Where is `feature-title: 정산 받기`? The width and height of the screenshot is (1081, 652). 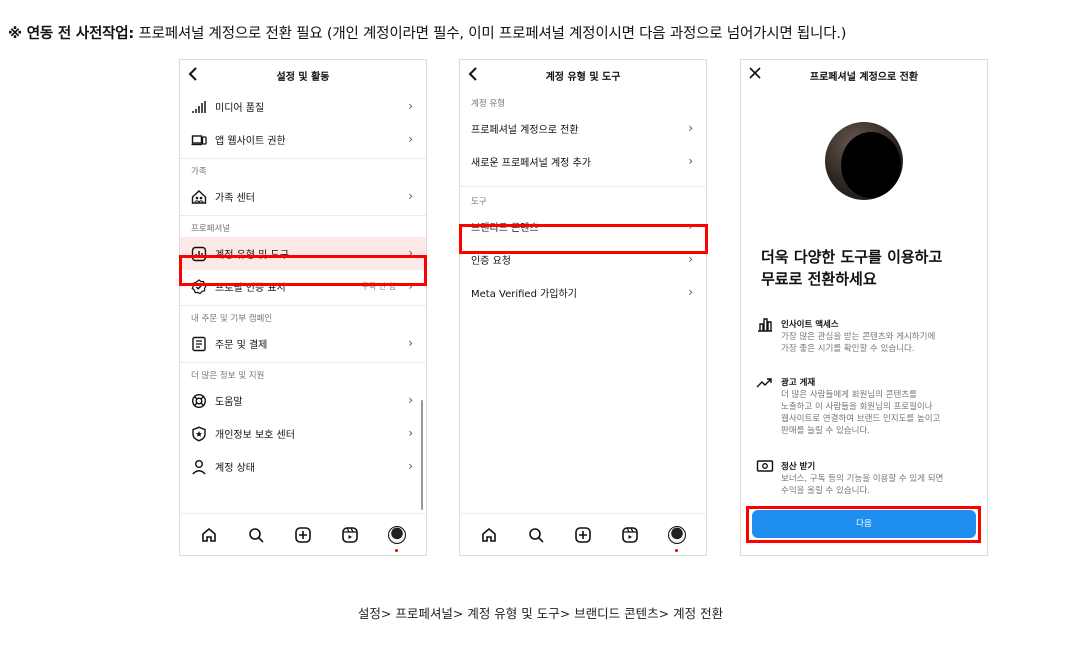 feature-title: 정산 받기 is located at coordinates (798, 467).